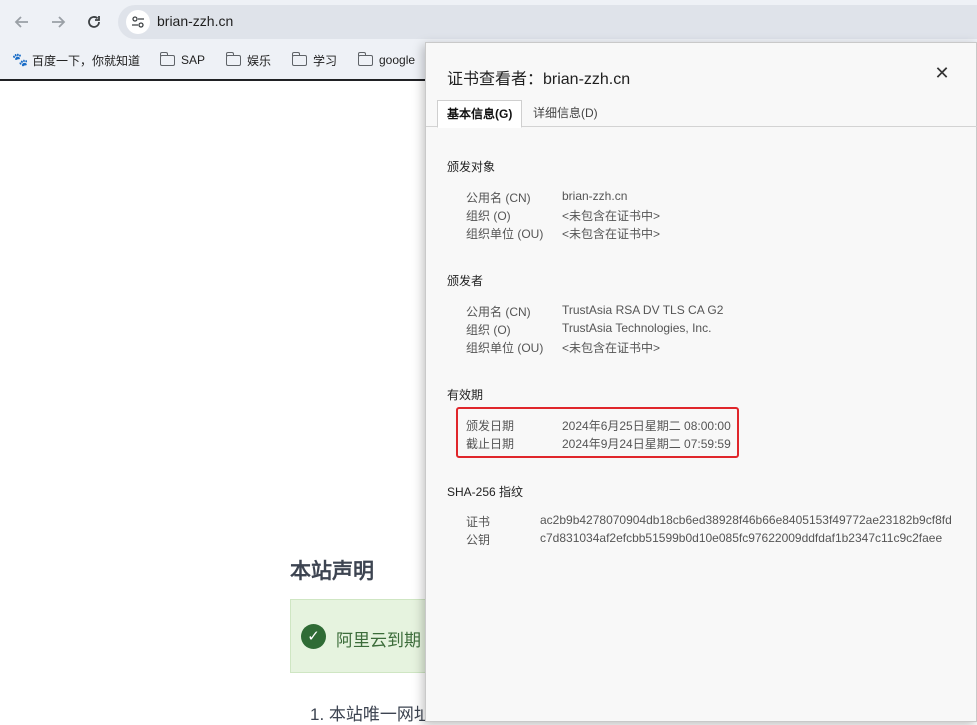 The image size is (977, 725). I want to click on check-circle-icon: ✓, so click(313, 636).